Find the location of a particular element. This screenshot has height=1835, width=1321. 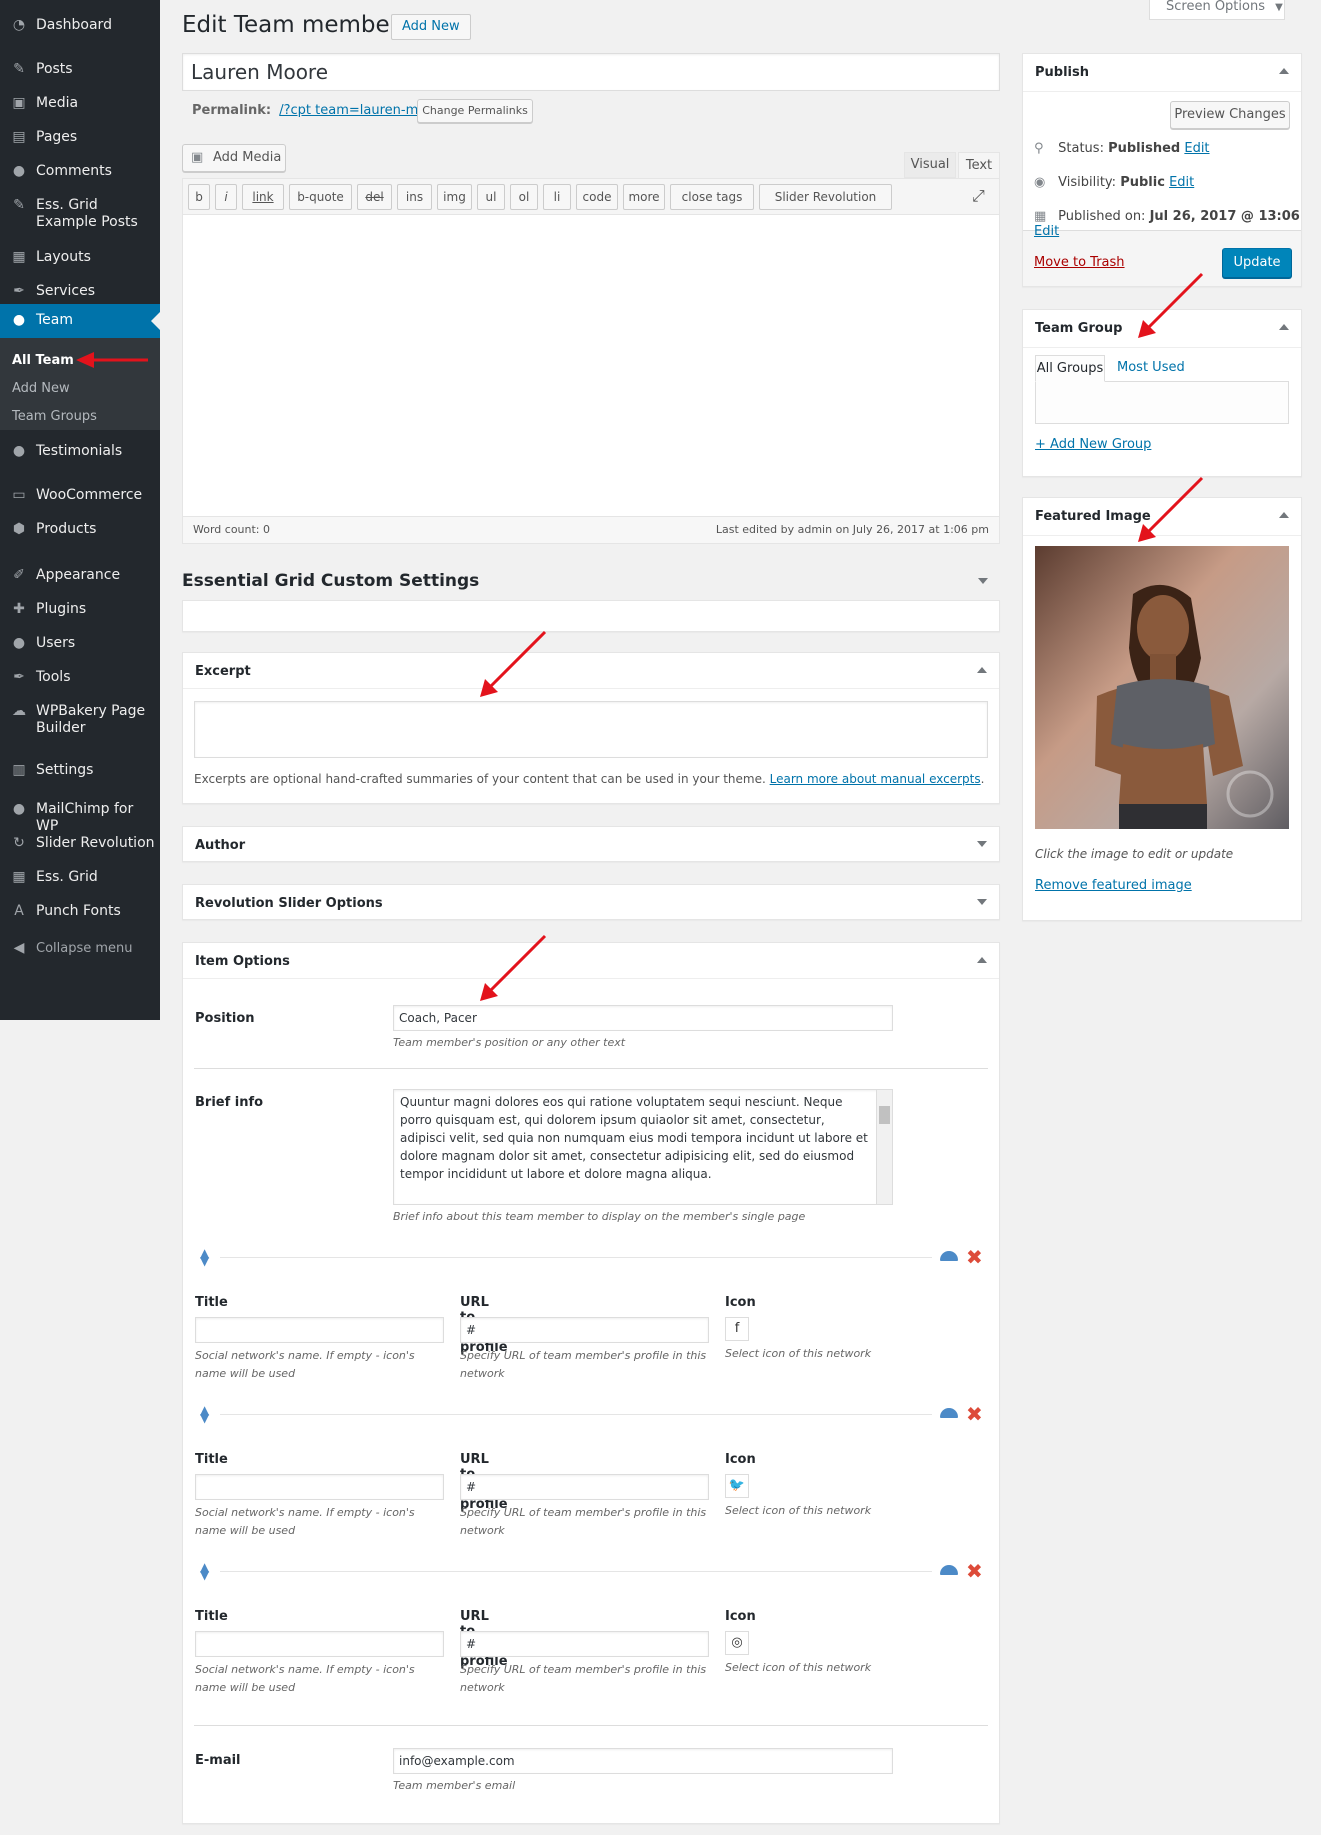

menu-item-pages: ▤ Pages is located at coordinates (80, 137).